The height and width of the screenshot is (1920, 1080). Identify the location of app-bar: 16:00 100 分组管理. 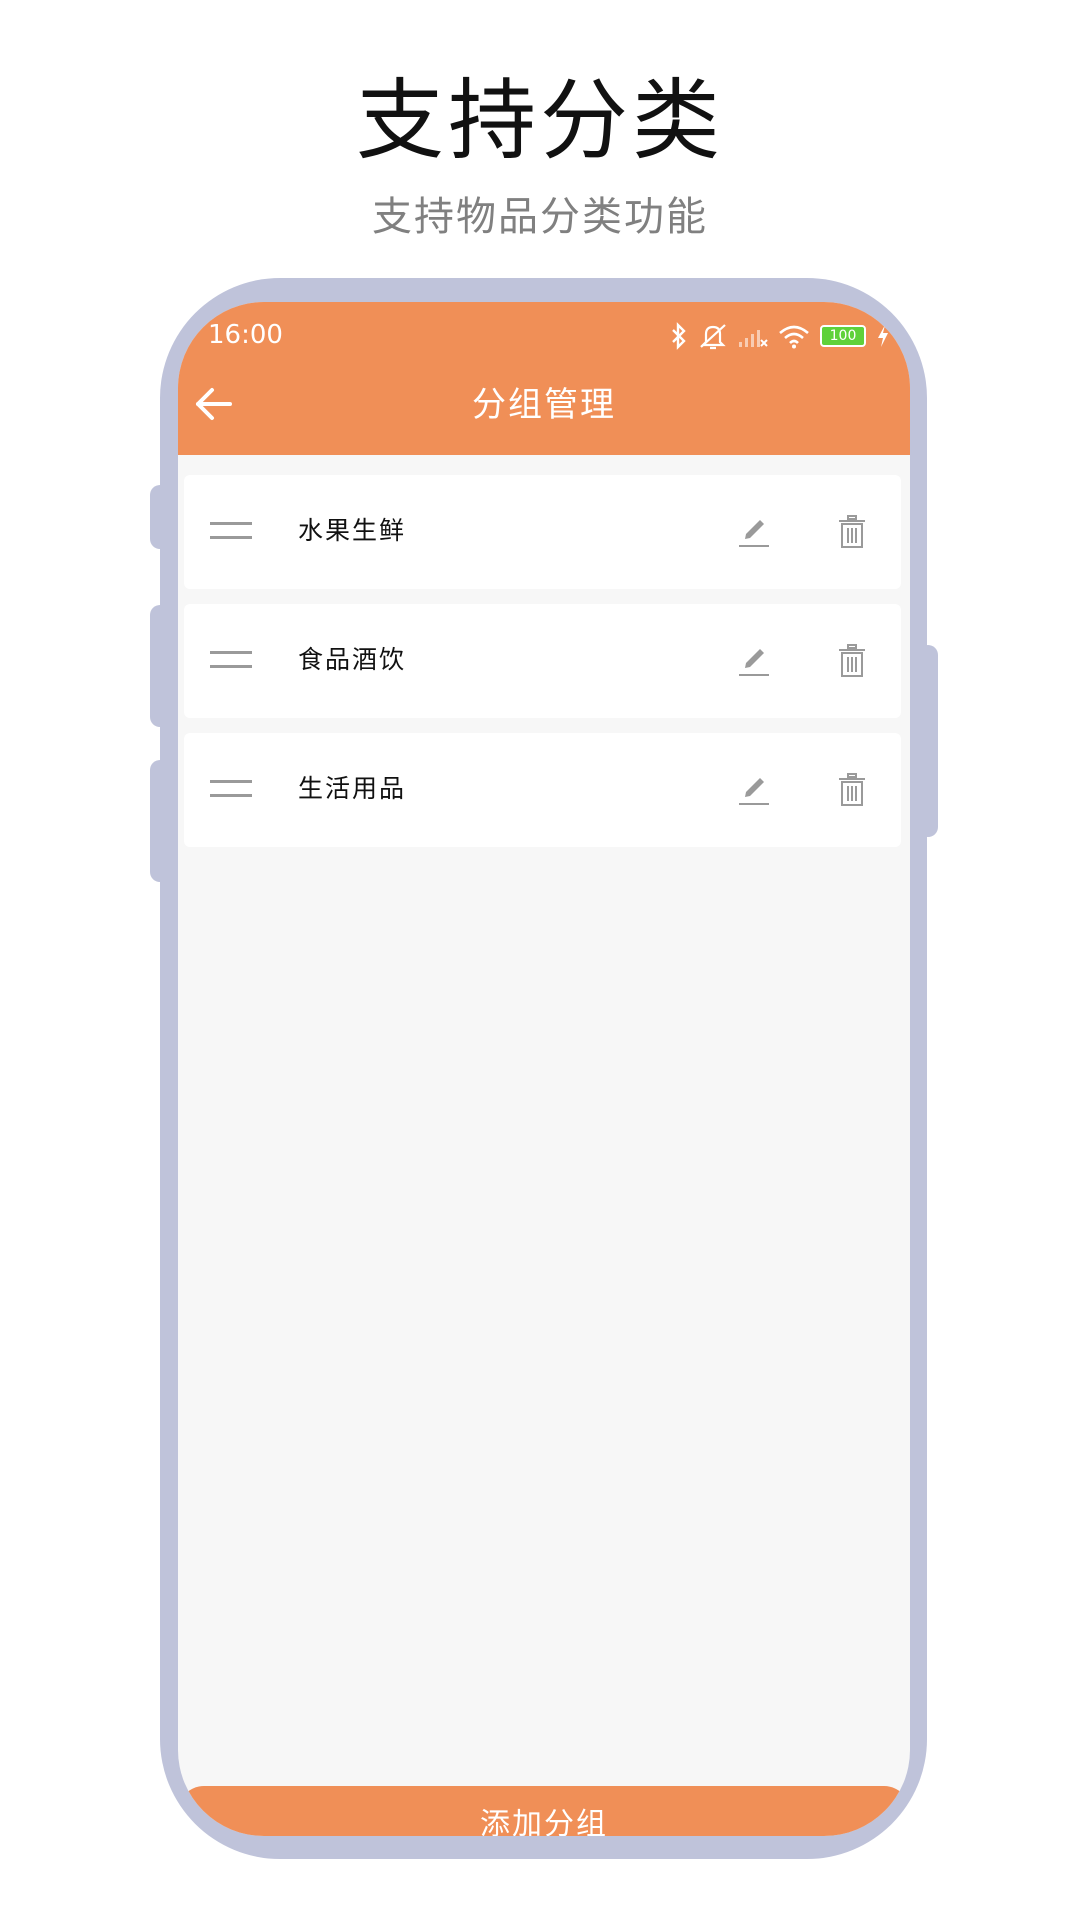
(544, 378).